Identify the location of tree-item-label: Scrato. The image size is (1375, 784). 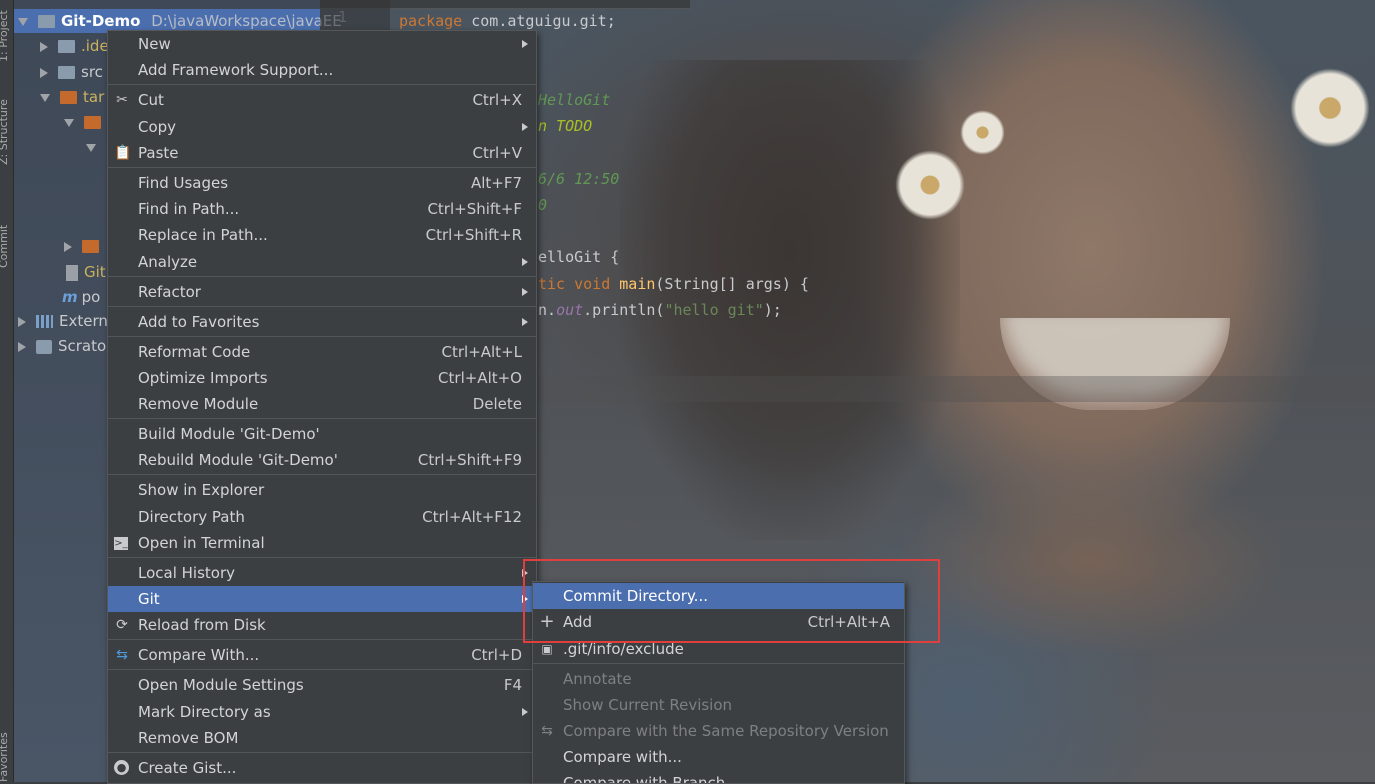
(82, 346).